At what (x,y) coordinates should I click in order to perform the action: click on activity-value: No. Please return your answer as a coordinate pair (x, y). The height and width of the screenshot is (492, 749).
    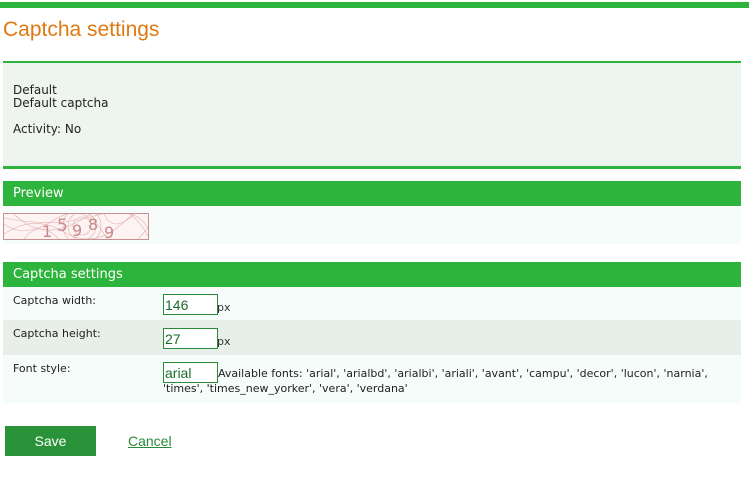
    Looking at the image, I should click on (73, 129).